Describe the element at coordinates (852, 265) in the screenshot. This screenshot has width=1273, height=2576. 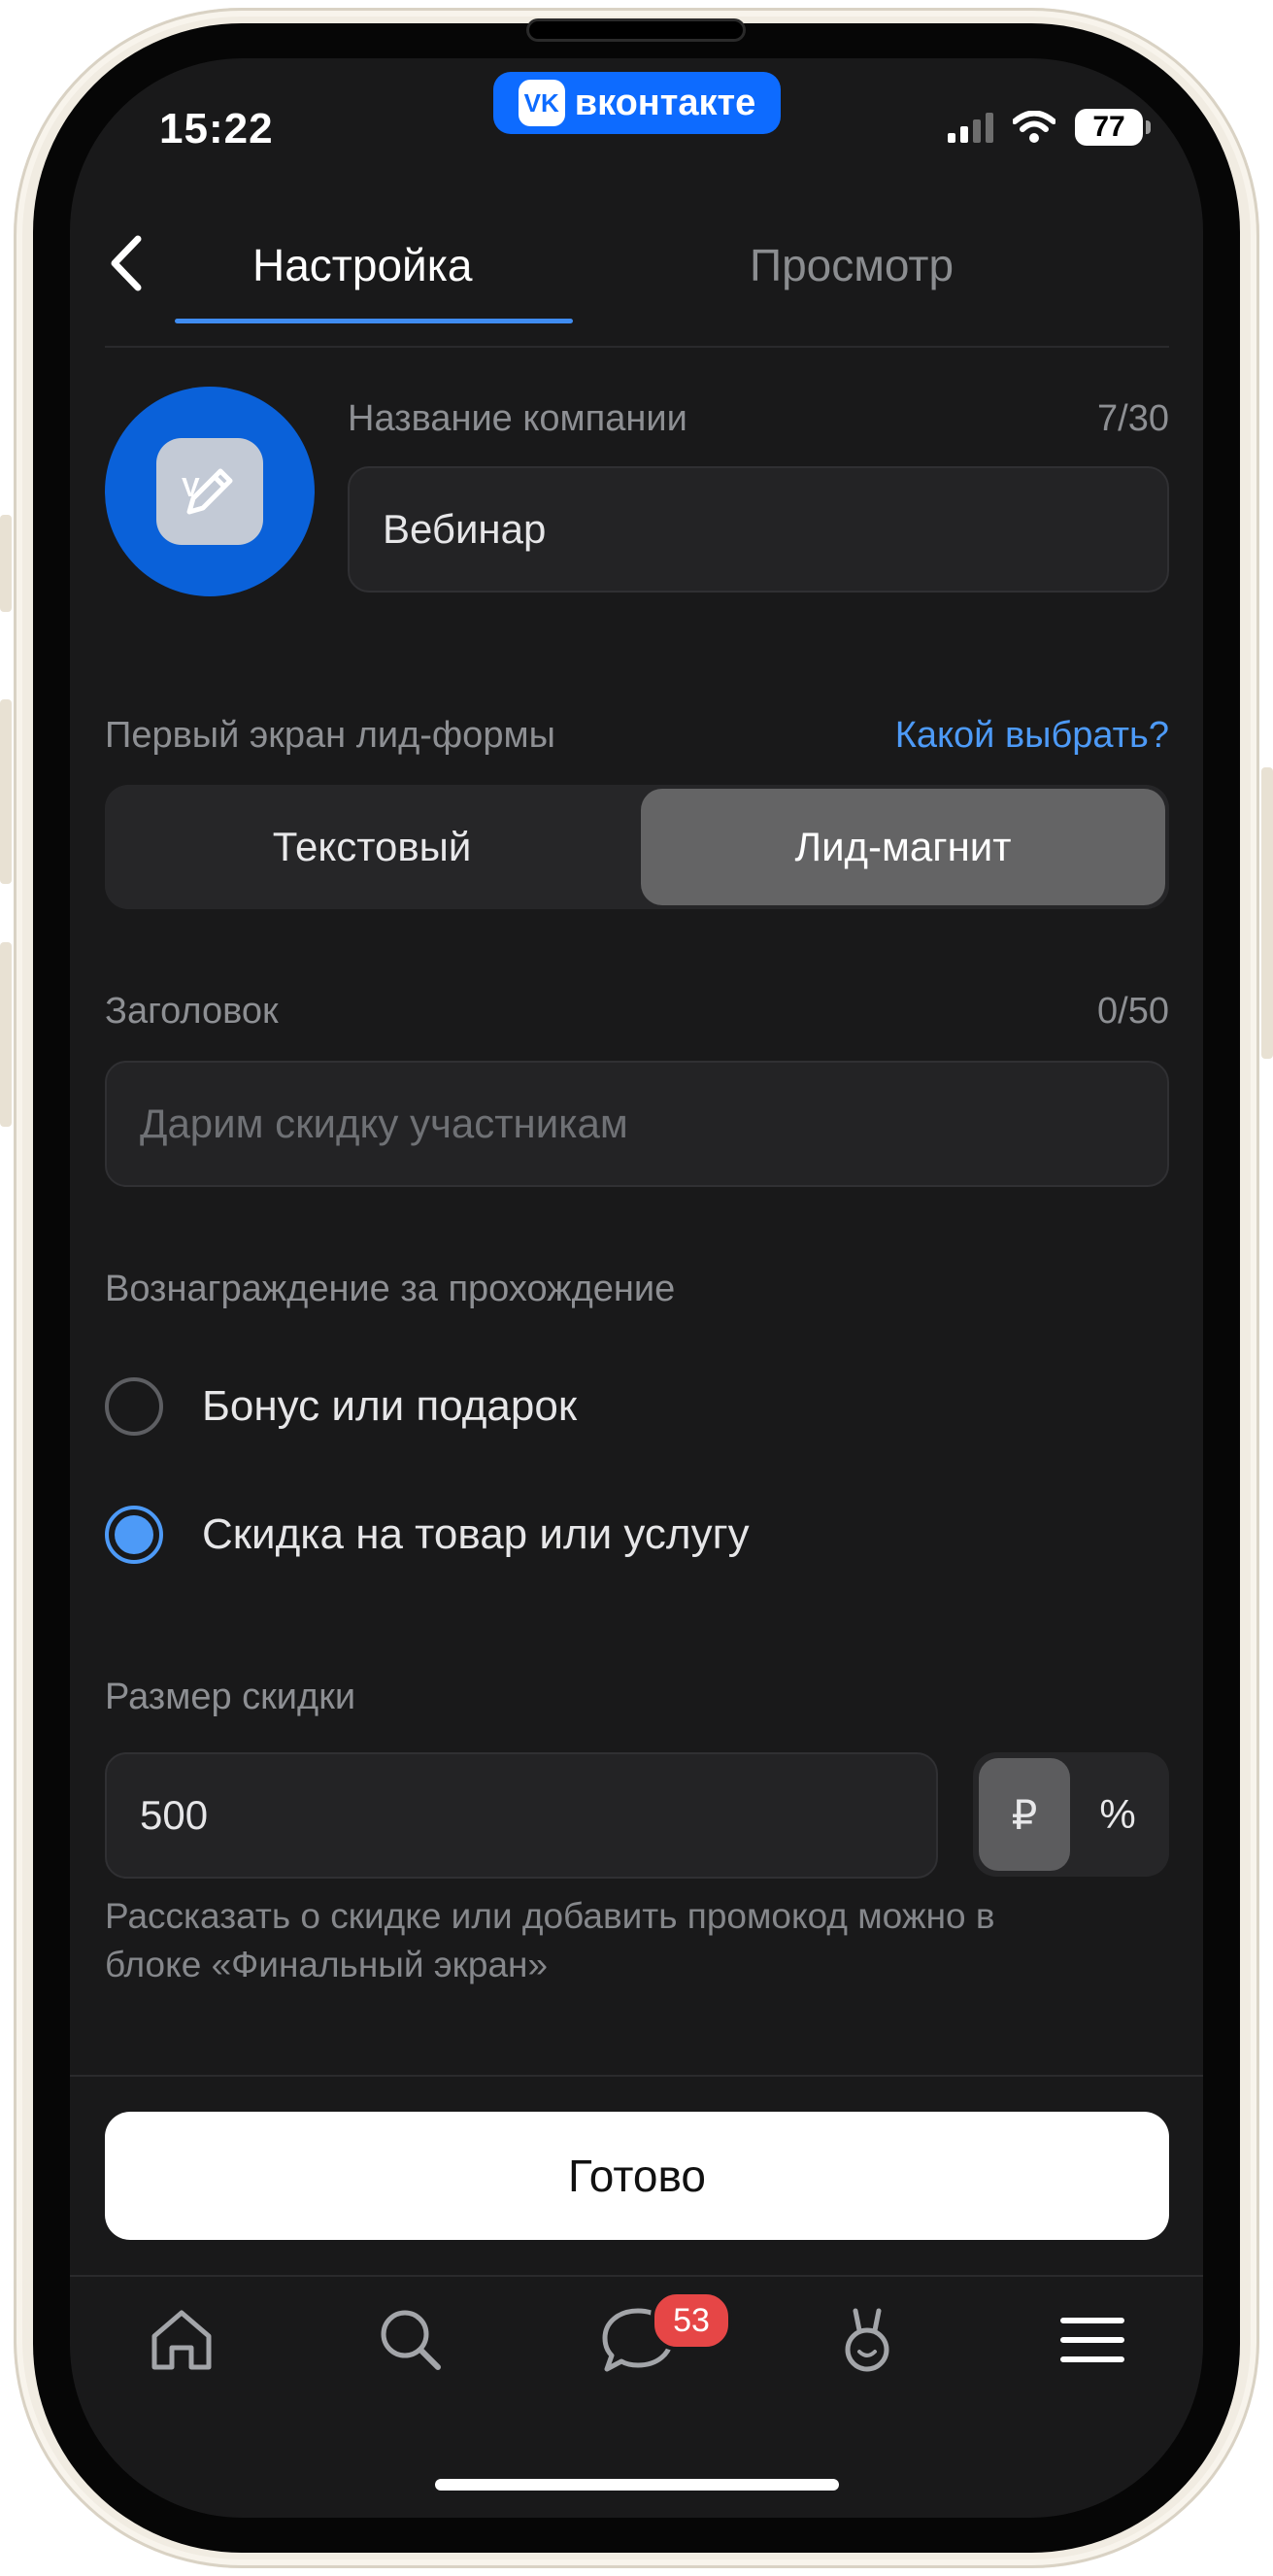
I see `tab-preview: Просмотр` at that location.